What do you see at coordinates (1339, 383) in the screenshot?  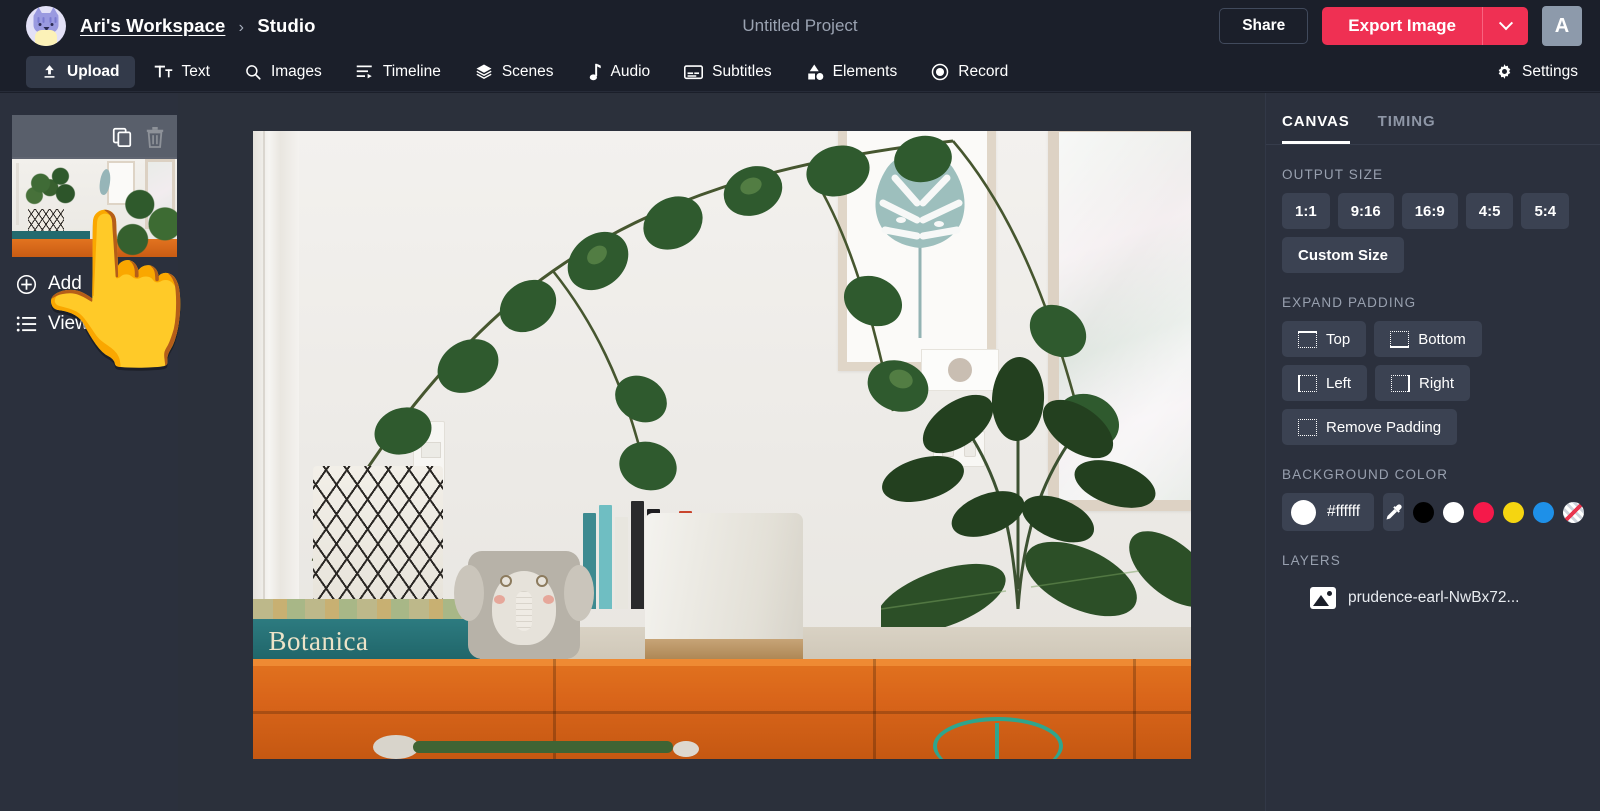 I see `padding-left-label: Left` at bounding box center [1339, 383].